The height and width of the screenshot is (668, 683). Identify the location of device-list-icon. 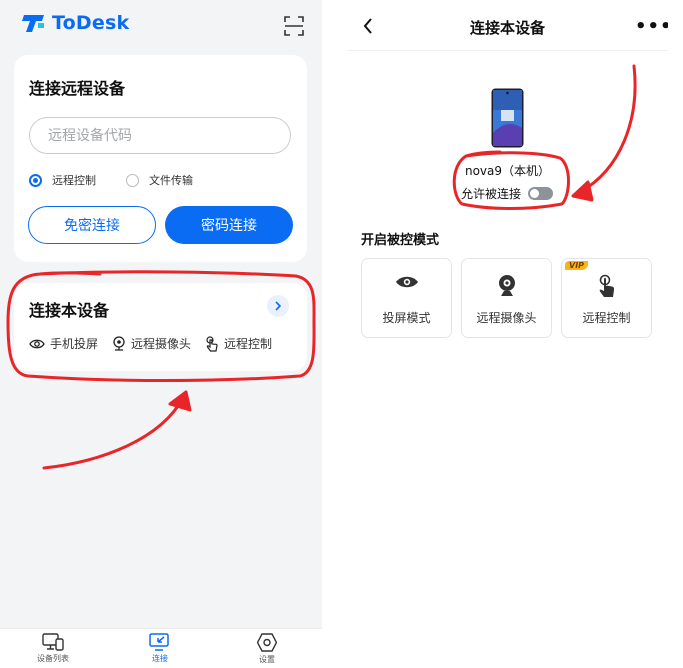
(53, 642).